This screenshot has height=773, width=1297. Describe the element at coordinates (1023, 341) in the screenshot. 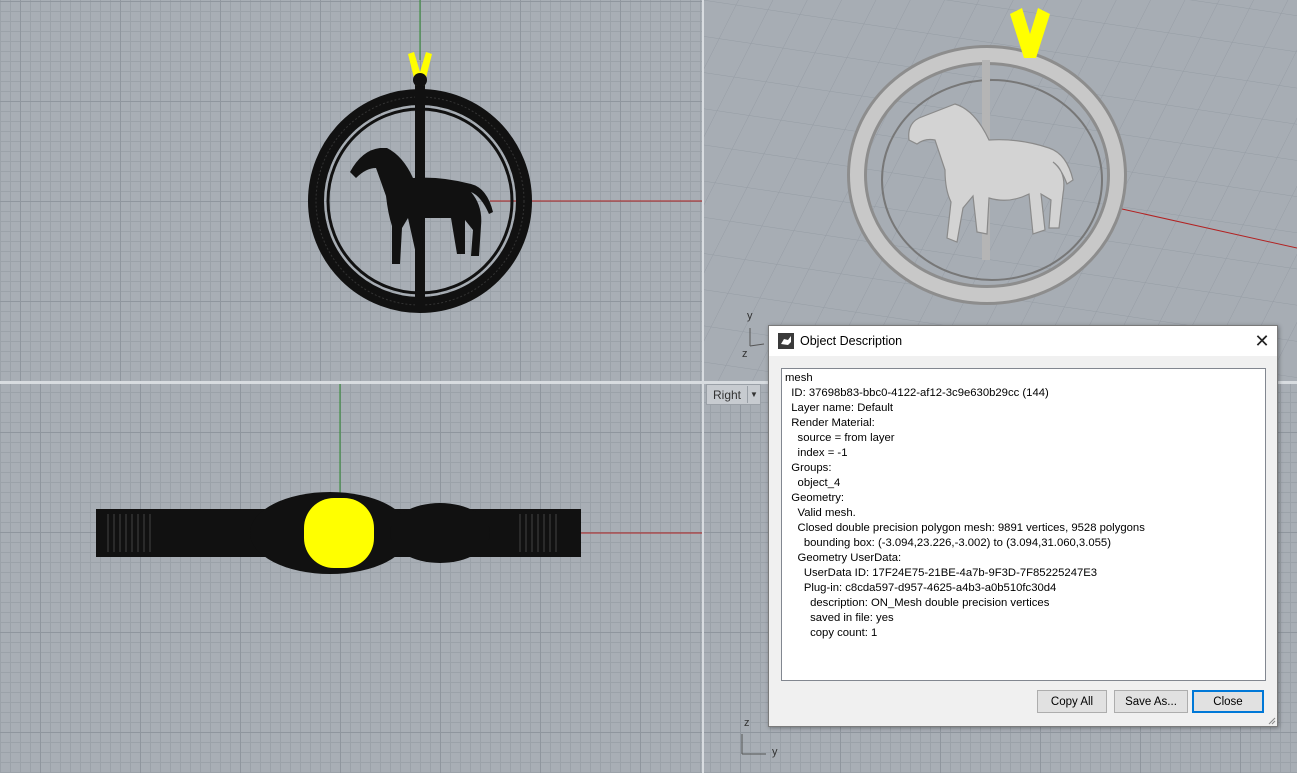

I see `dialog-title-bar: Object Description ✕` at that location.